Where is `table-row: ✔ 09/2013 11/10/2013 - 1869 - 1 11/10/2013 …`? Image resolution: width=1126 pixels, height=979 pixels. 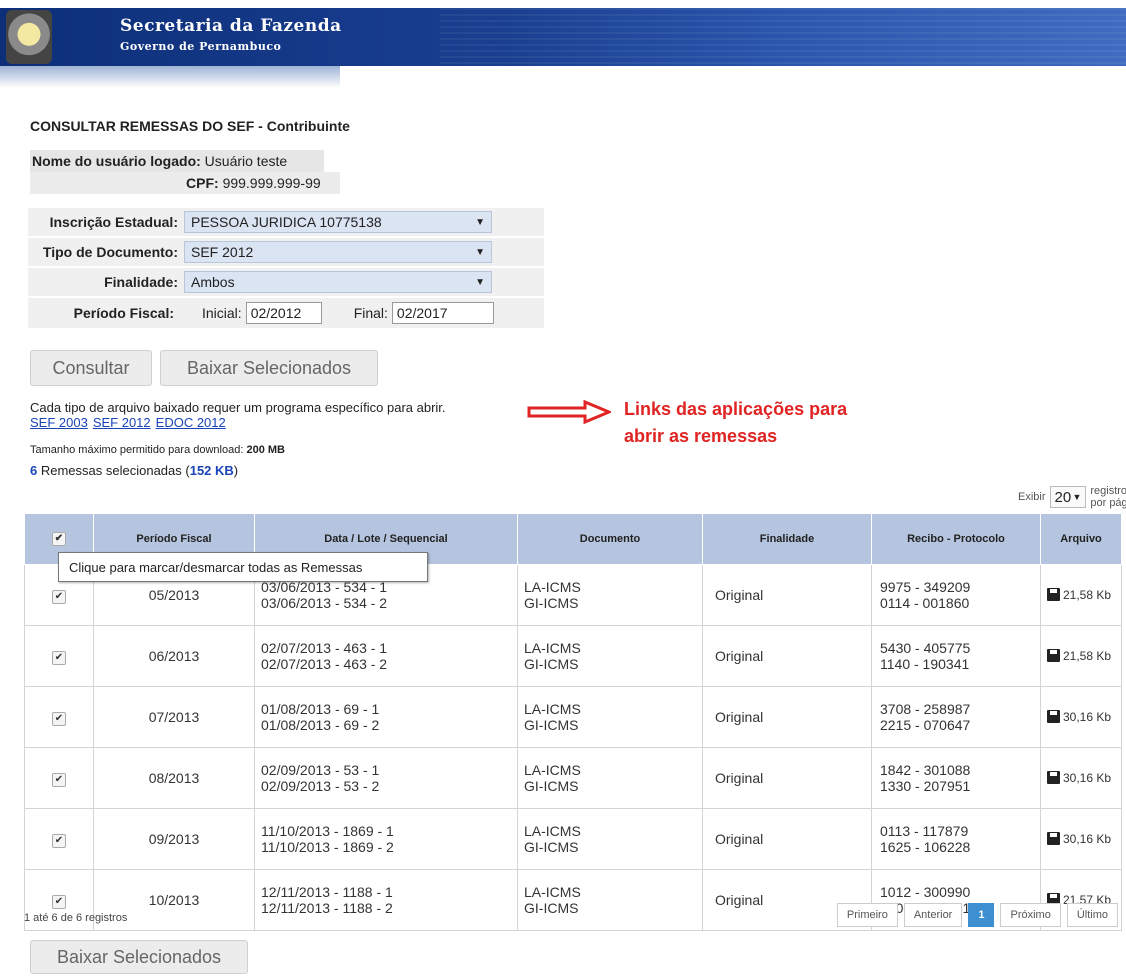 table-row: ✔ 09/2013 11/10/2013 - 1869 - 1 11/10/2013 … is located at coordinates (573, 839).